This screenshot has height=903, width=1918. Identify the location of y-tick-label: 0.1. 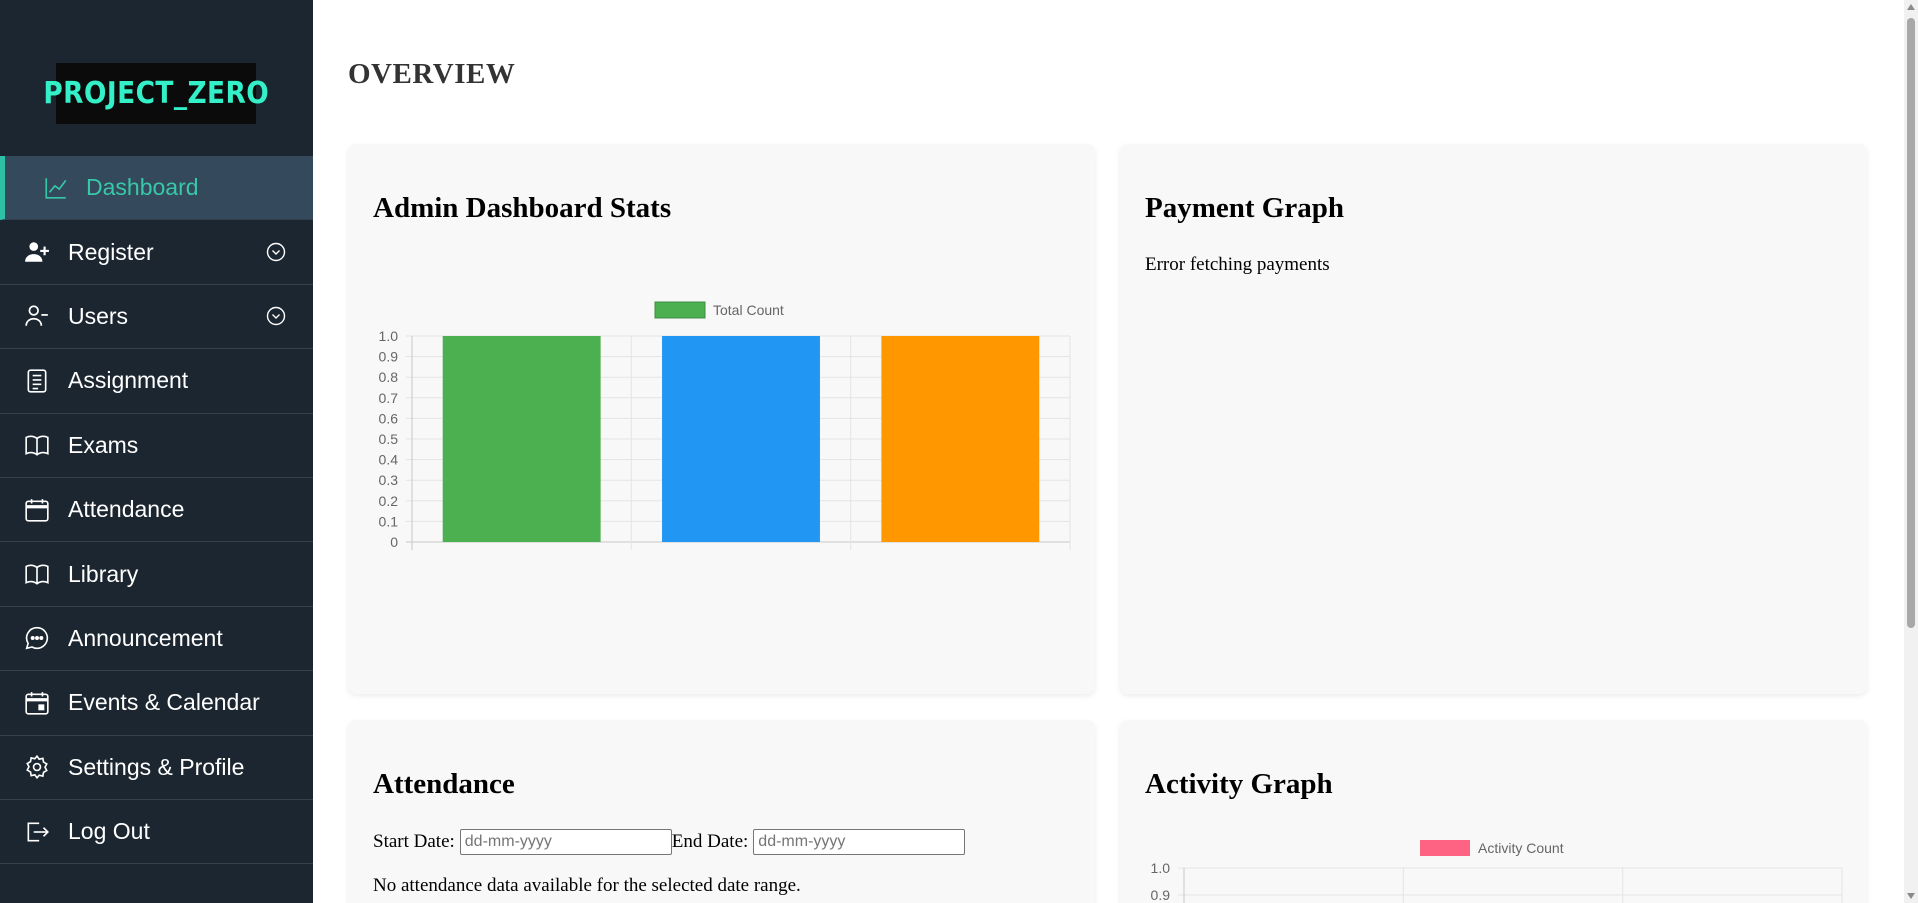
(389, 521).